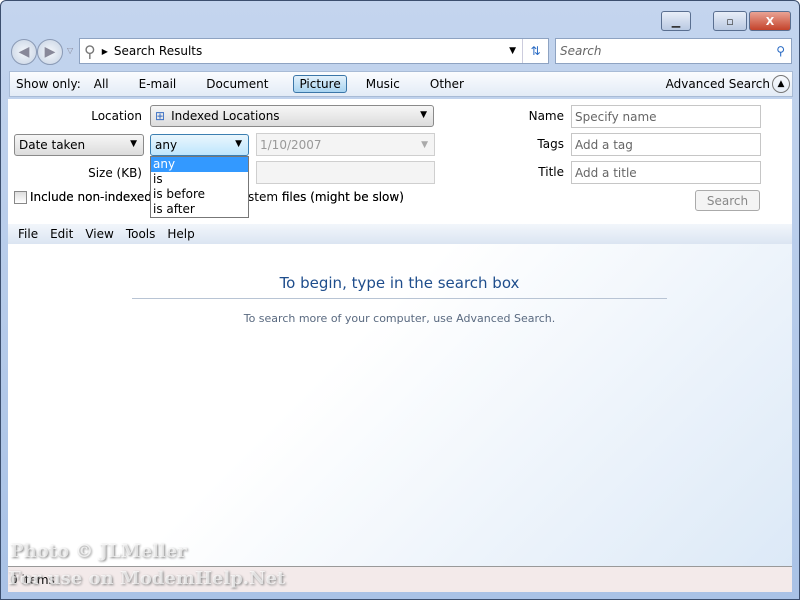  I want to click on filter-email: E-mail, so click(158, 84).